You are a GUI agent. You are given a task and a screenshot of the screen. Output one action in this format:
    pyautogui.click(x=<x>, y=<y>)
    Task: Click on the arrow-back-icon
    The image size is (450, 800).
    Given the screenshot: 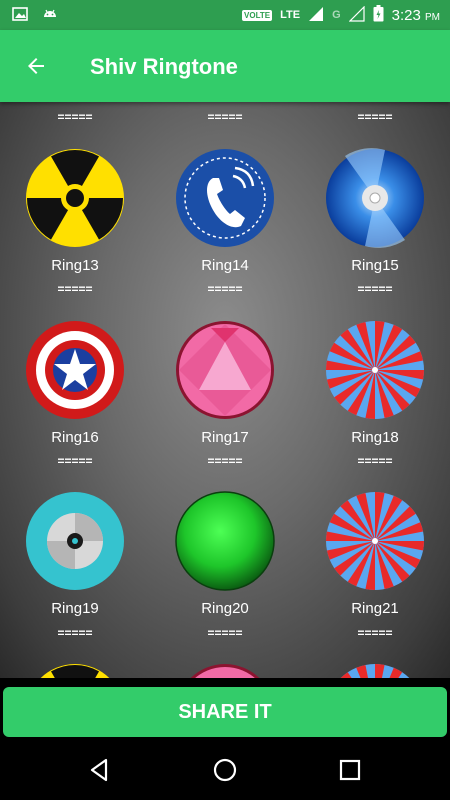 What is the action you would take?
    pyautogui.click(x=36, y=66)
    